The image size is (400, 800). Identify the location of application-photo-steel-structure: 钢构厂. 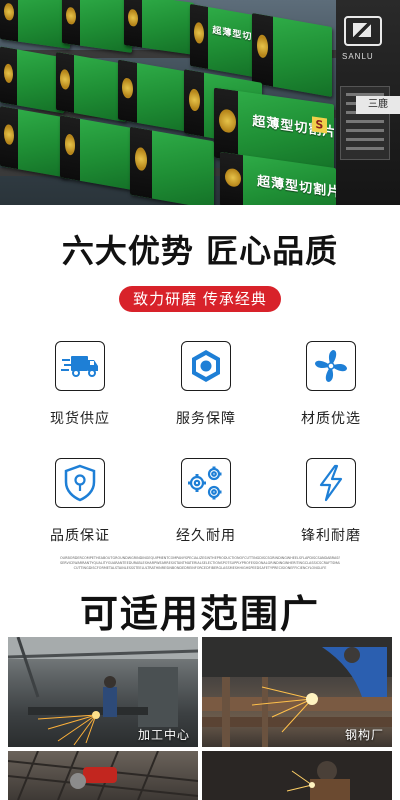
(297, 692).